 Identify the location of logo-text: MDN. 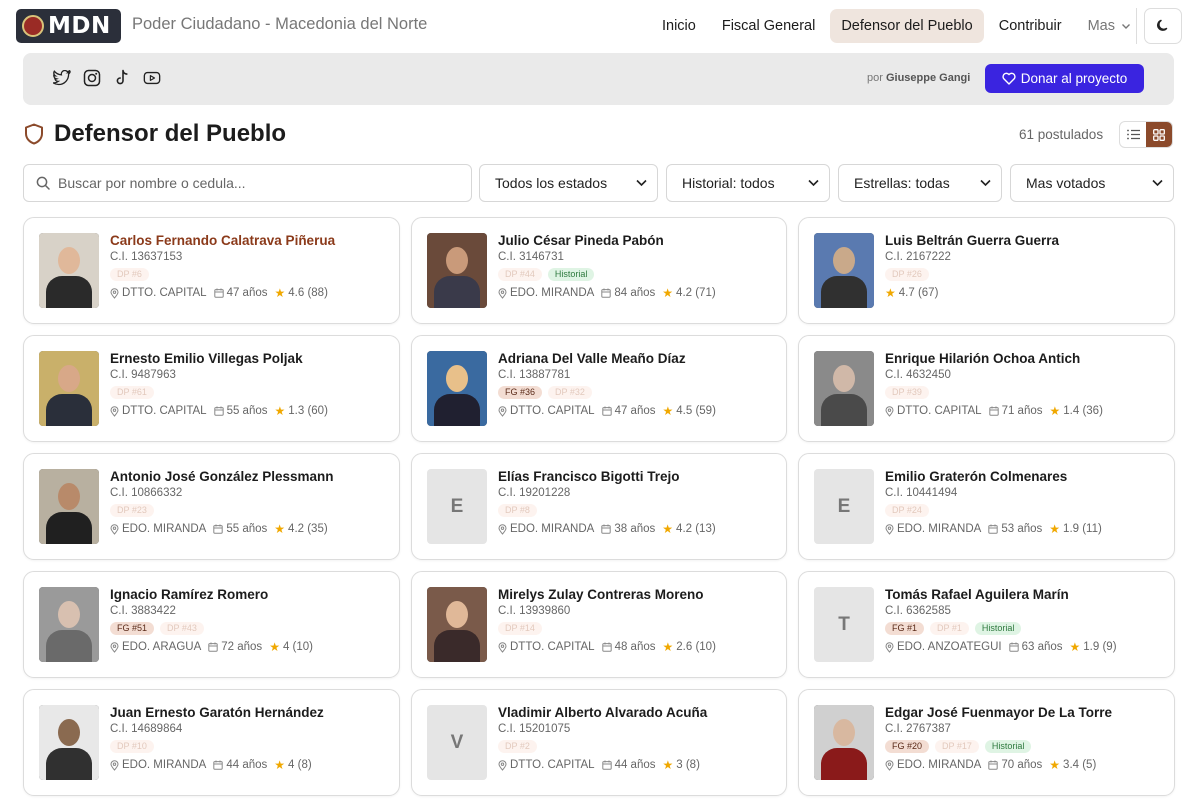
(79, 26).